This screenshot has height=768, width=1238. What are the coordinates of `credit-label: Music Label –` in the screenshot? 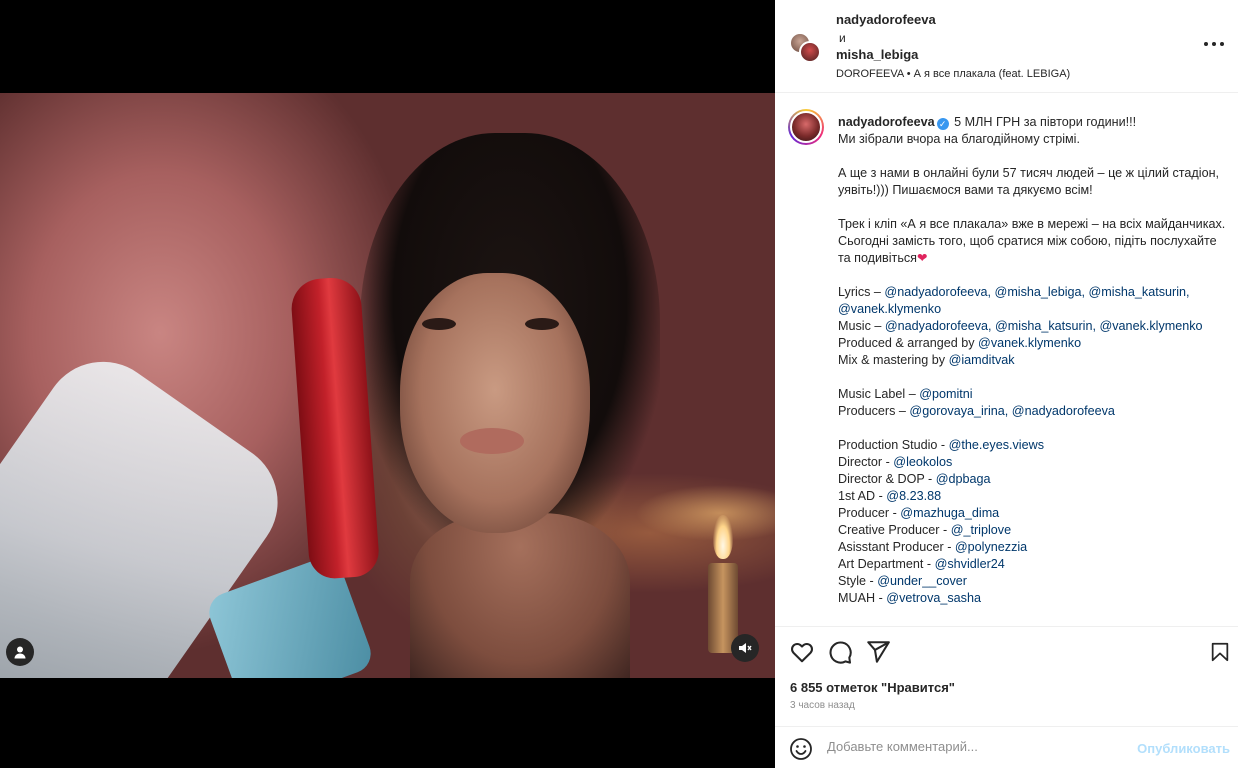 It's located at (879, 394).